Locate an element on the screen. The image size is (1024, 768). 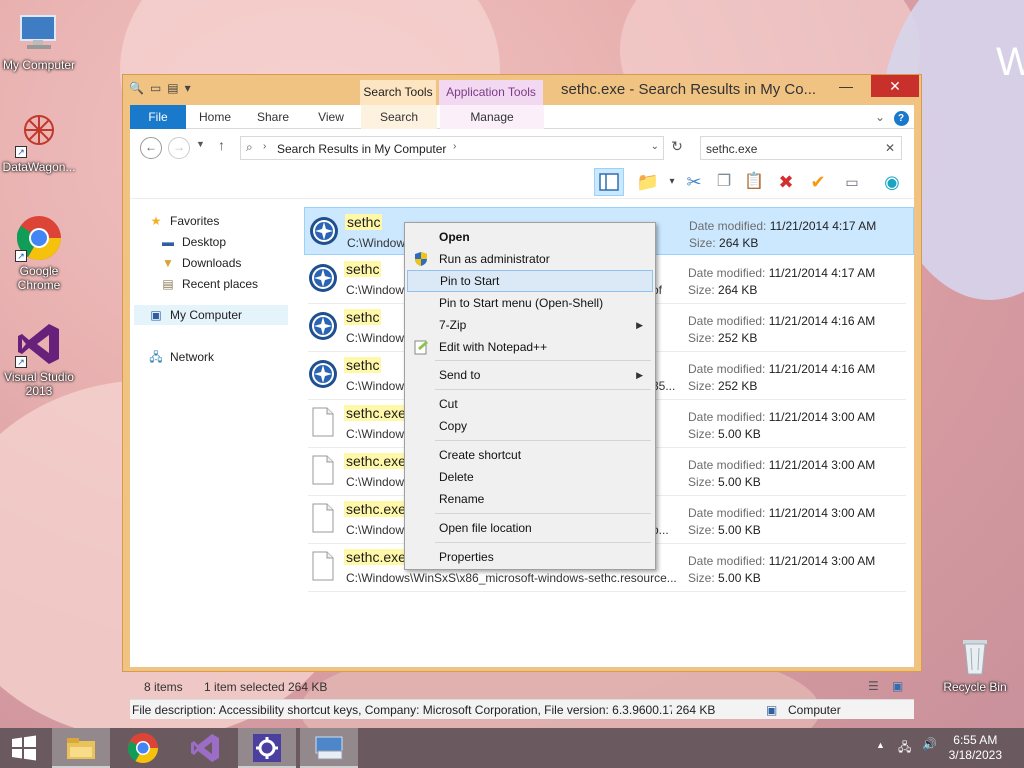
accessibility-app-icon is located at coordinates (323, 374).